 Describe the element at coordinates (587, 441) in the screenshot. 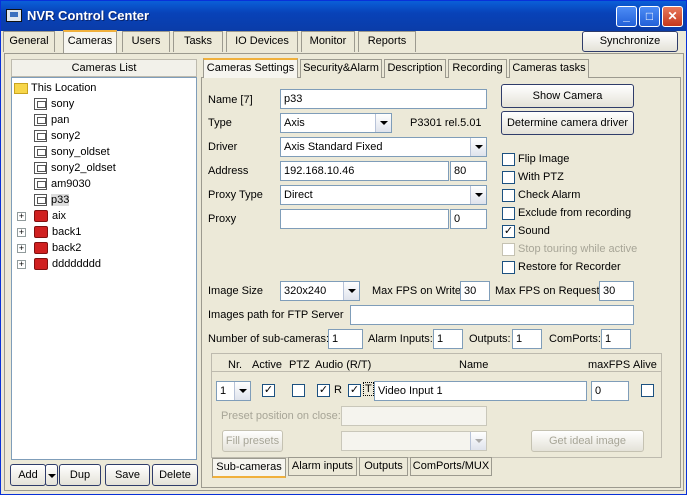

I see `get-ideal-image-button: Get ideal image` at that location.